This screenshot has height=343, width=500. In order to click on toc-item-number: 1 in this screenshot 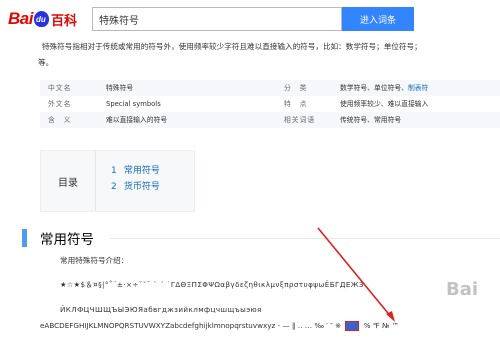, I will do `click(114, 171)`.